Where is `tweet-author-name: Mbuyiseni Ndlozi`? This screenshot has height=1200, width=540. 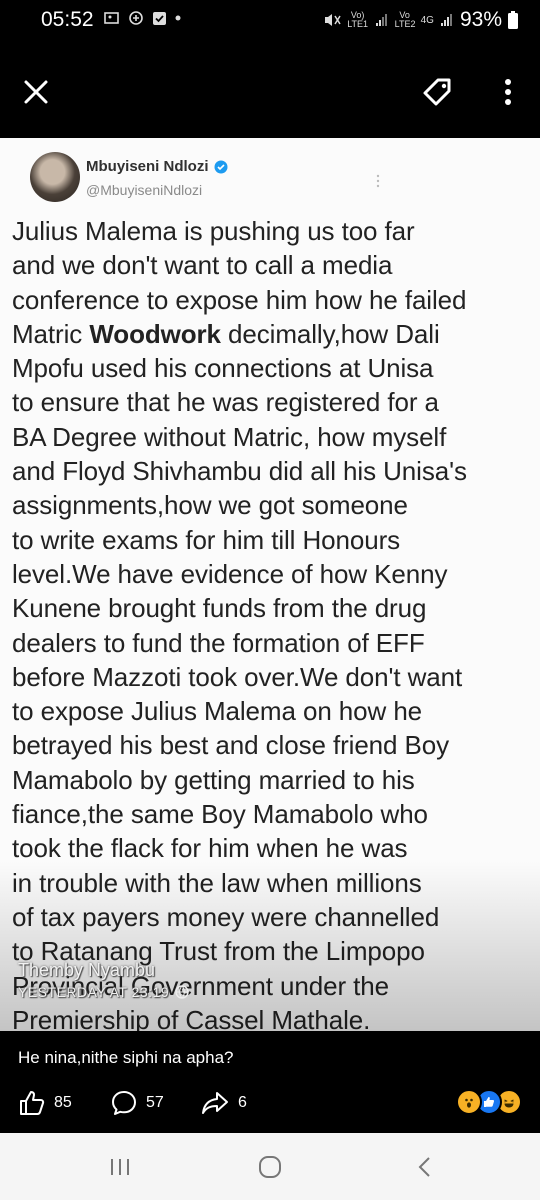
tweet-author-name: Mbuyiseni Ndlozi is located at coordinates (147, 166).